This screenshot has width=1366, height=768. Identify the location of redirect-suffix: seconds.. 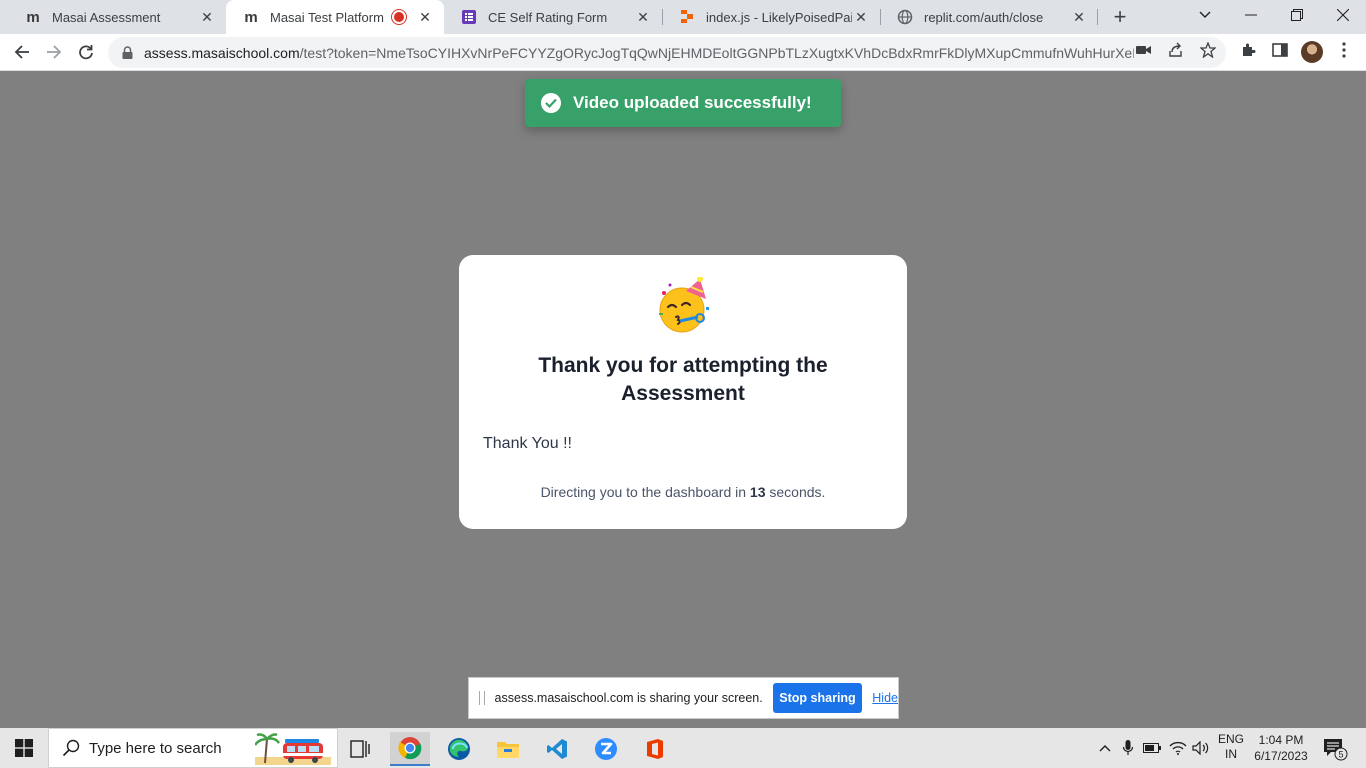
(795, 492).